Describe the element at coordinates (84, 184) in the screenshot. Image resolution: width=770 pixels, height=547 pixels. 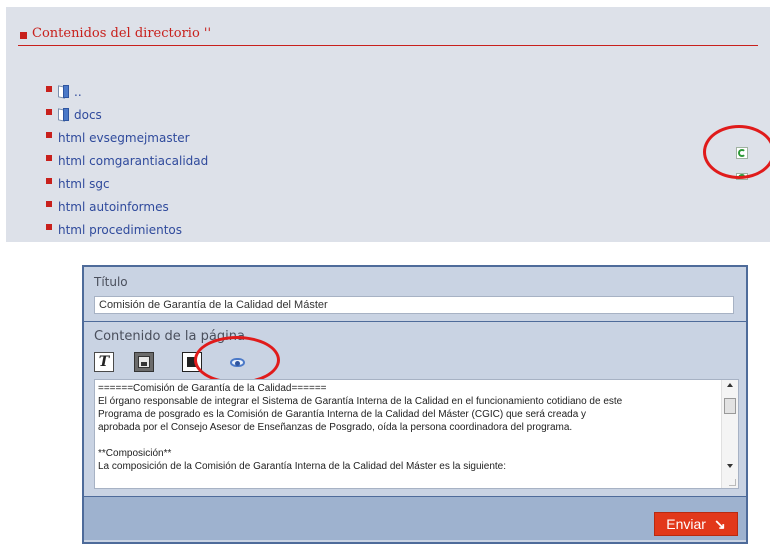
I see `file-label: html sgc` at that location.